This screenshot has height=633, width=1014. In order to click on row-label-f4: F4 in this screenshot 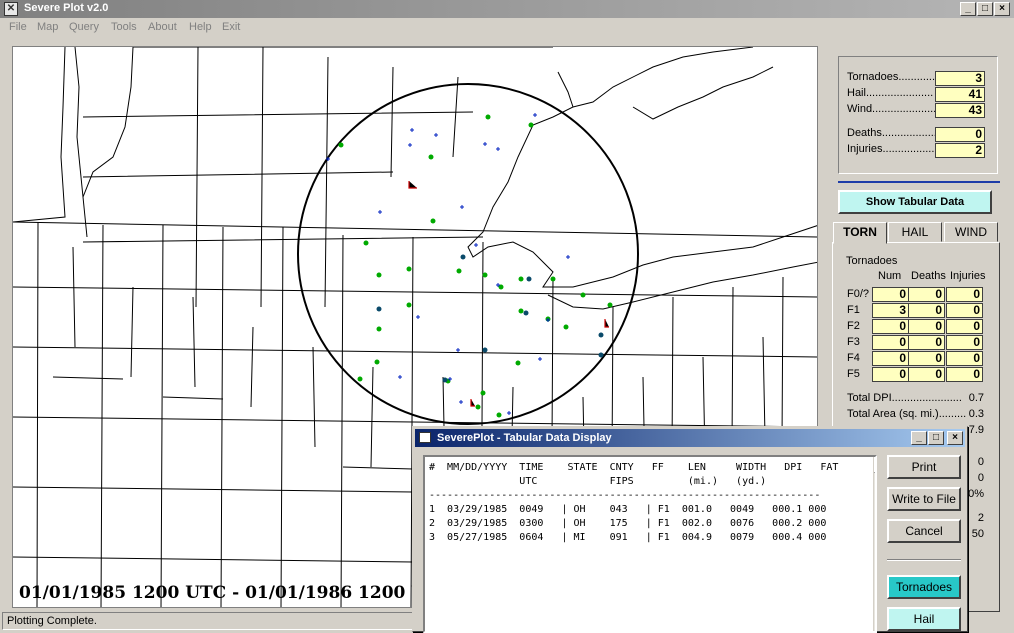, I will do `click(853, 358)`.